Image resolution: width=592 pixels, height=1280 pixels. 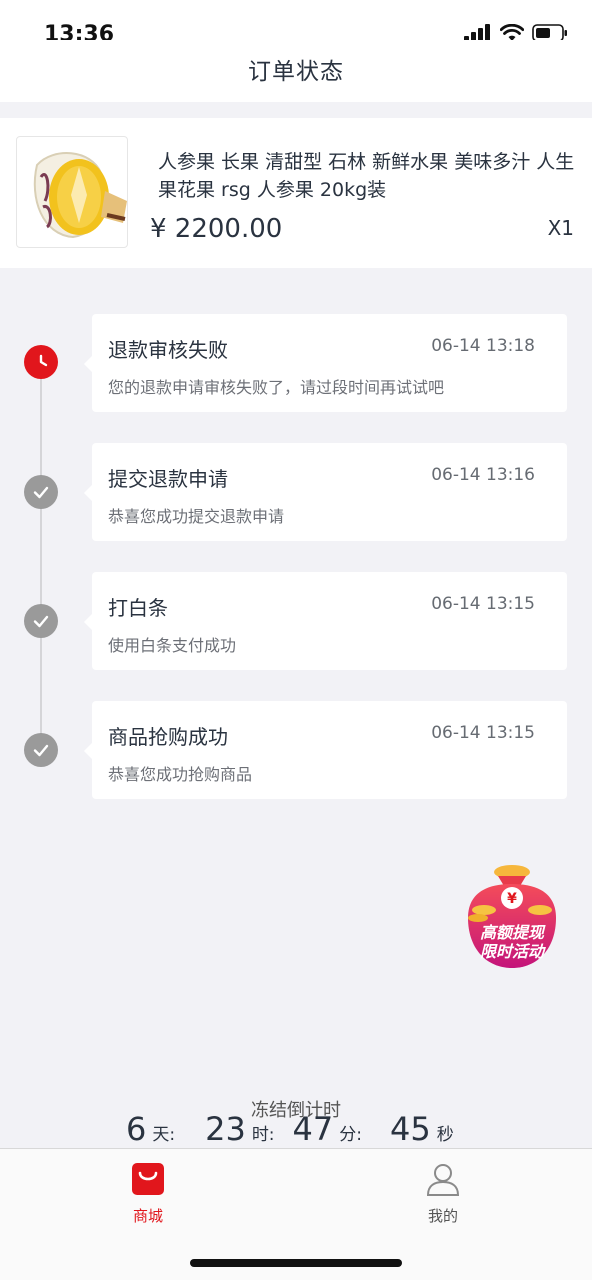 What do you see at coordinates (196, 516) in the screenshot?
I see `timeline-item-desc: 恭喜您成功提交退款申请` at bounding box center [196, 516].